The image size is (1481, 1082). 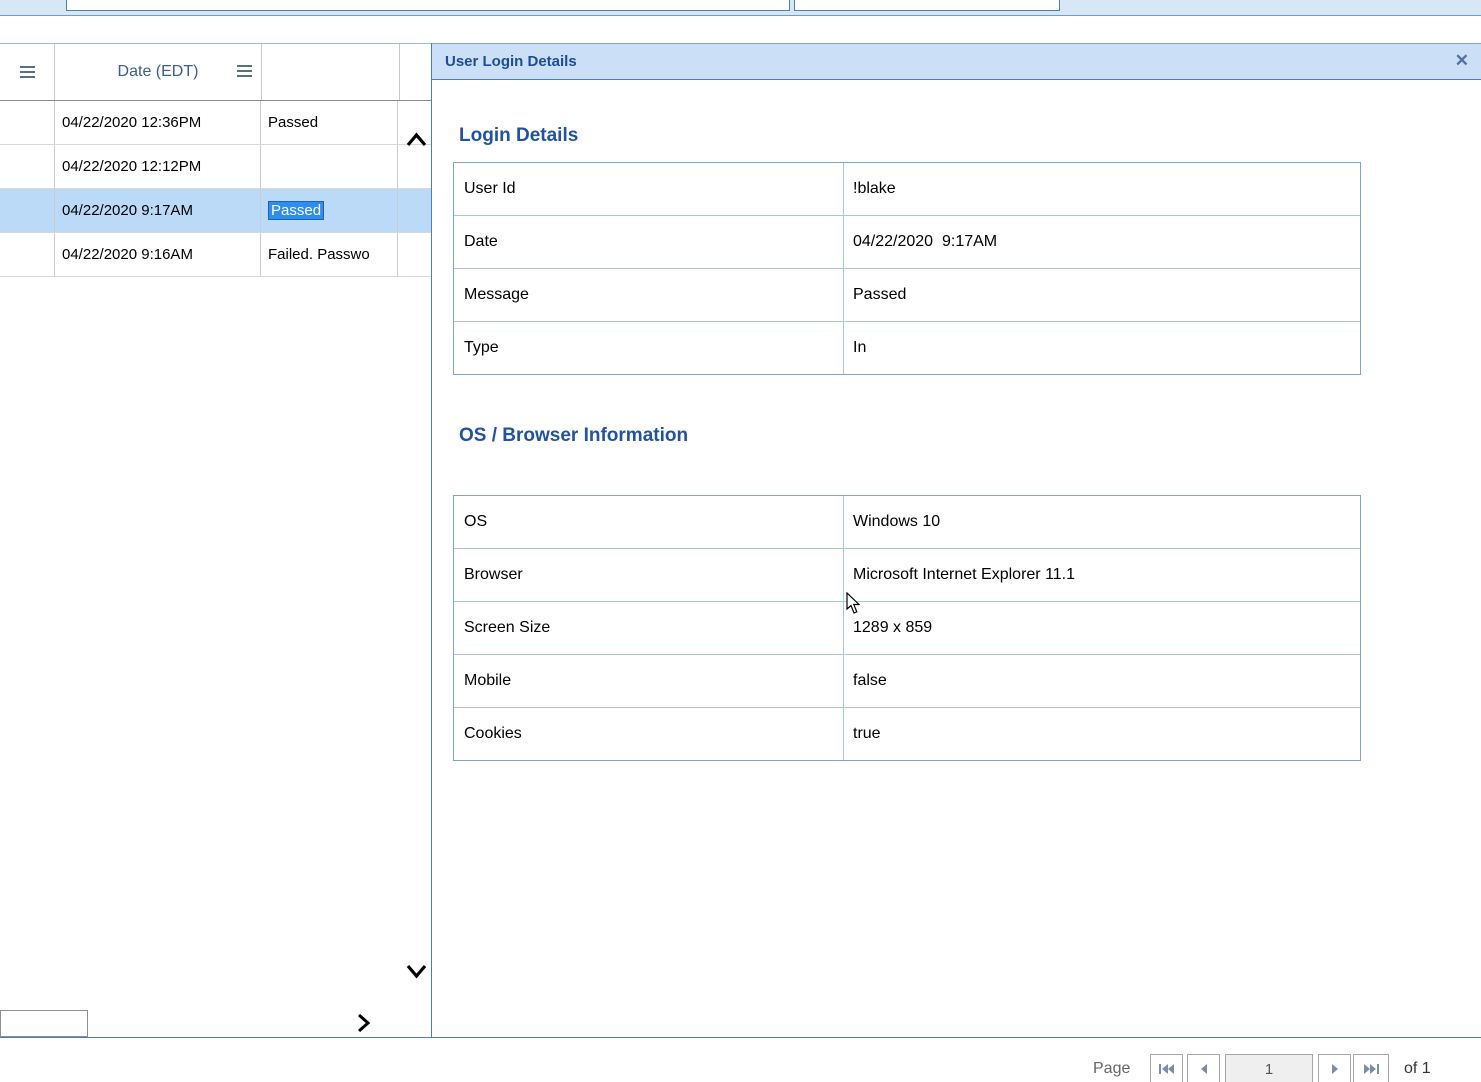 I want to click on prev-page-button, so click(x=1203, y=1068).